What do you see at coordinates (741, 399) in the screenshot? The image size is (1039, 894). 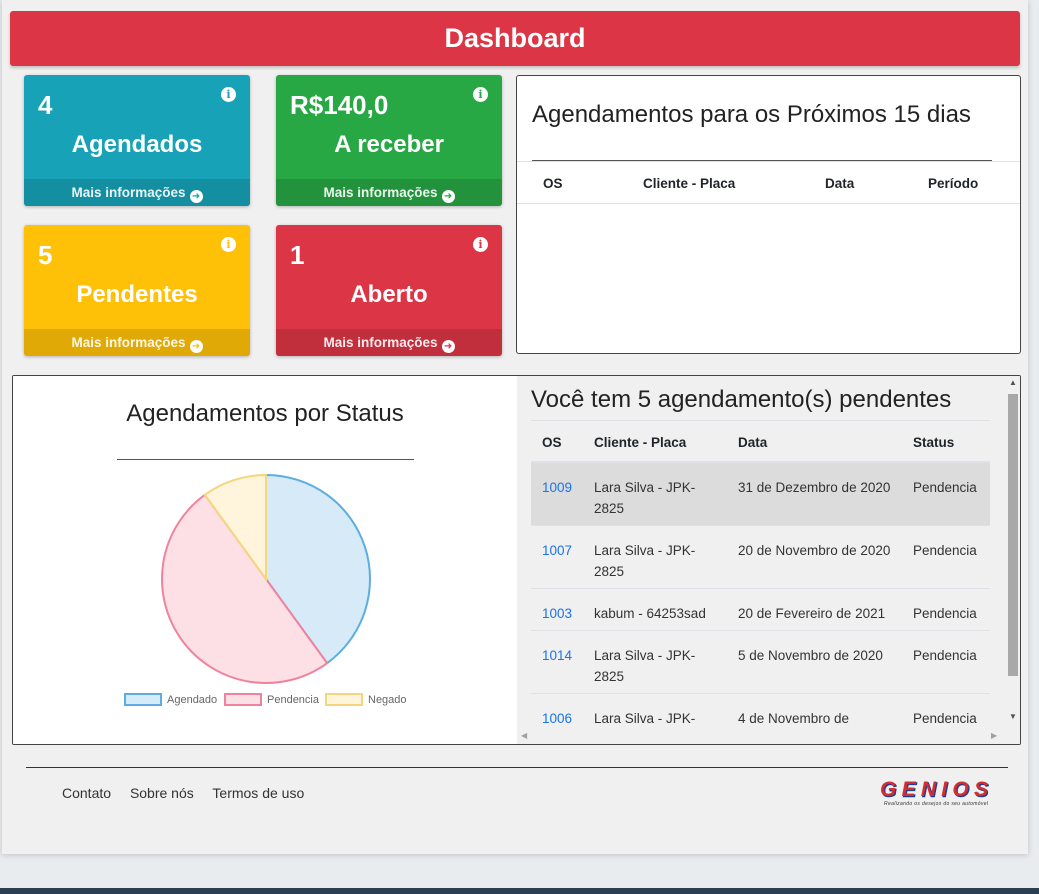 I see `pending-title: Você tem 5 agendamento(s) pendentes` at bounding box center [741, 399].